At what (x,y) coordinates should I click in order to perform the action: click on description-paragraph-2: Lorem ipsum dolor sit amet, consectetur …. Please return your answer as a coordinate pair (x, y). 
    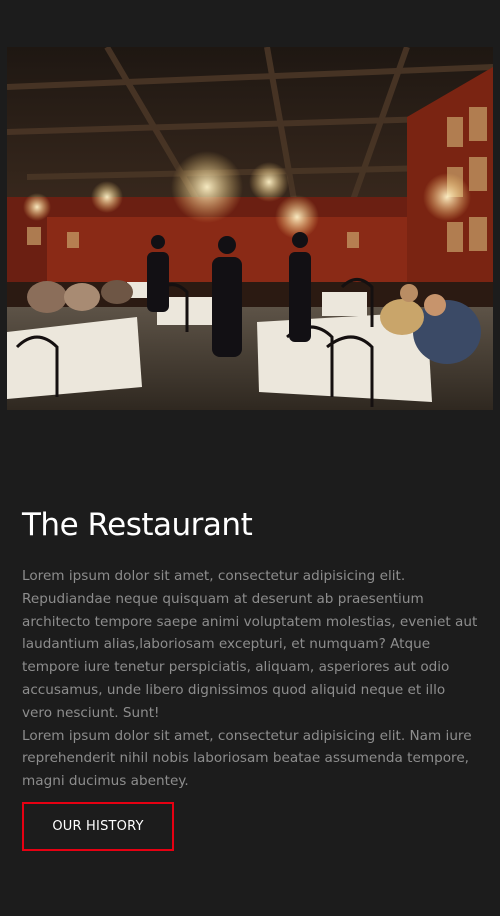
    Looking at the image, I should click on (247, 758).